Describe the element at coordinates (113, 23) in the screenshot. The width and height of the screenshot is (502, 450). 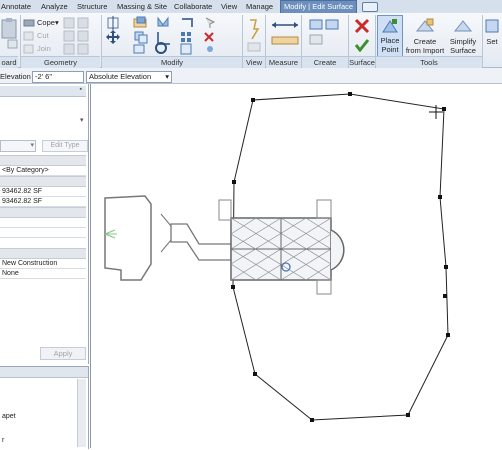
I see `align-icon` at that location.